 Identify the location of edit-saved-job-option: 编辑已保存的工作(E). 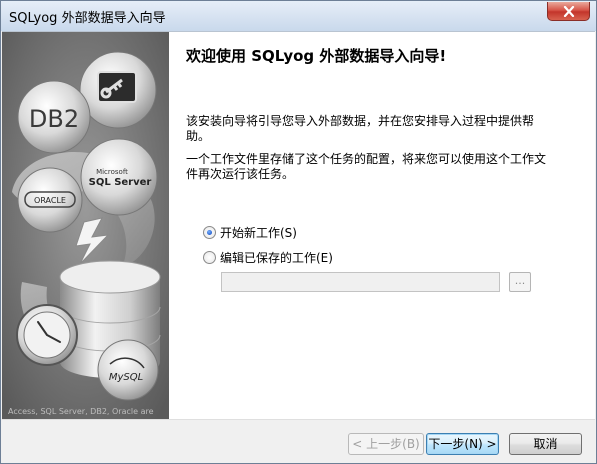
(268, 257).